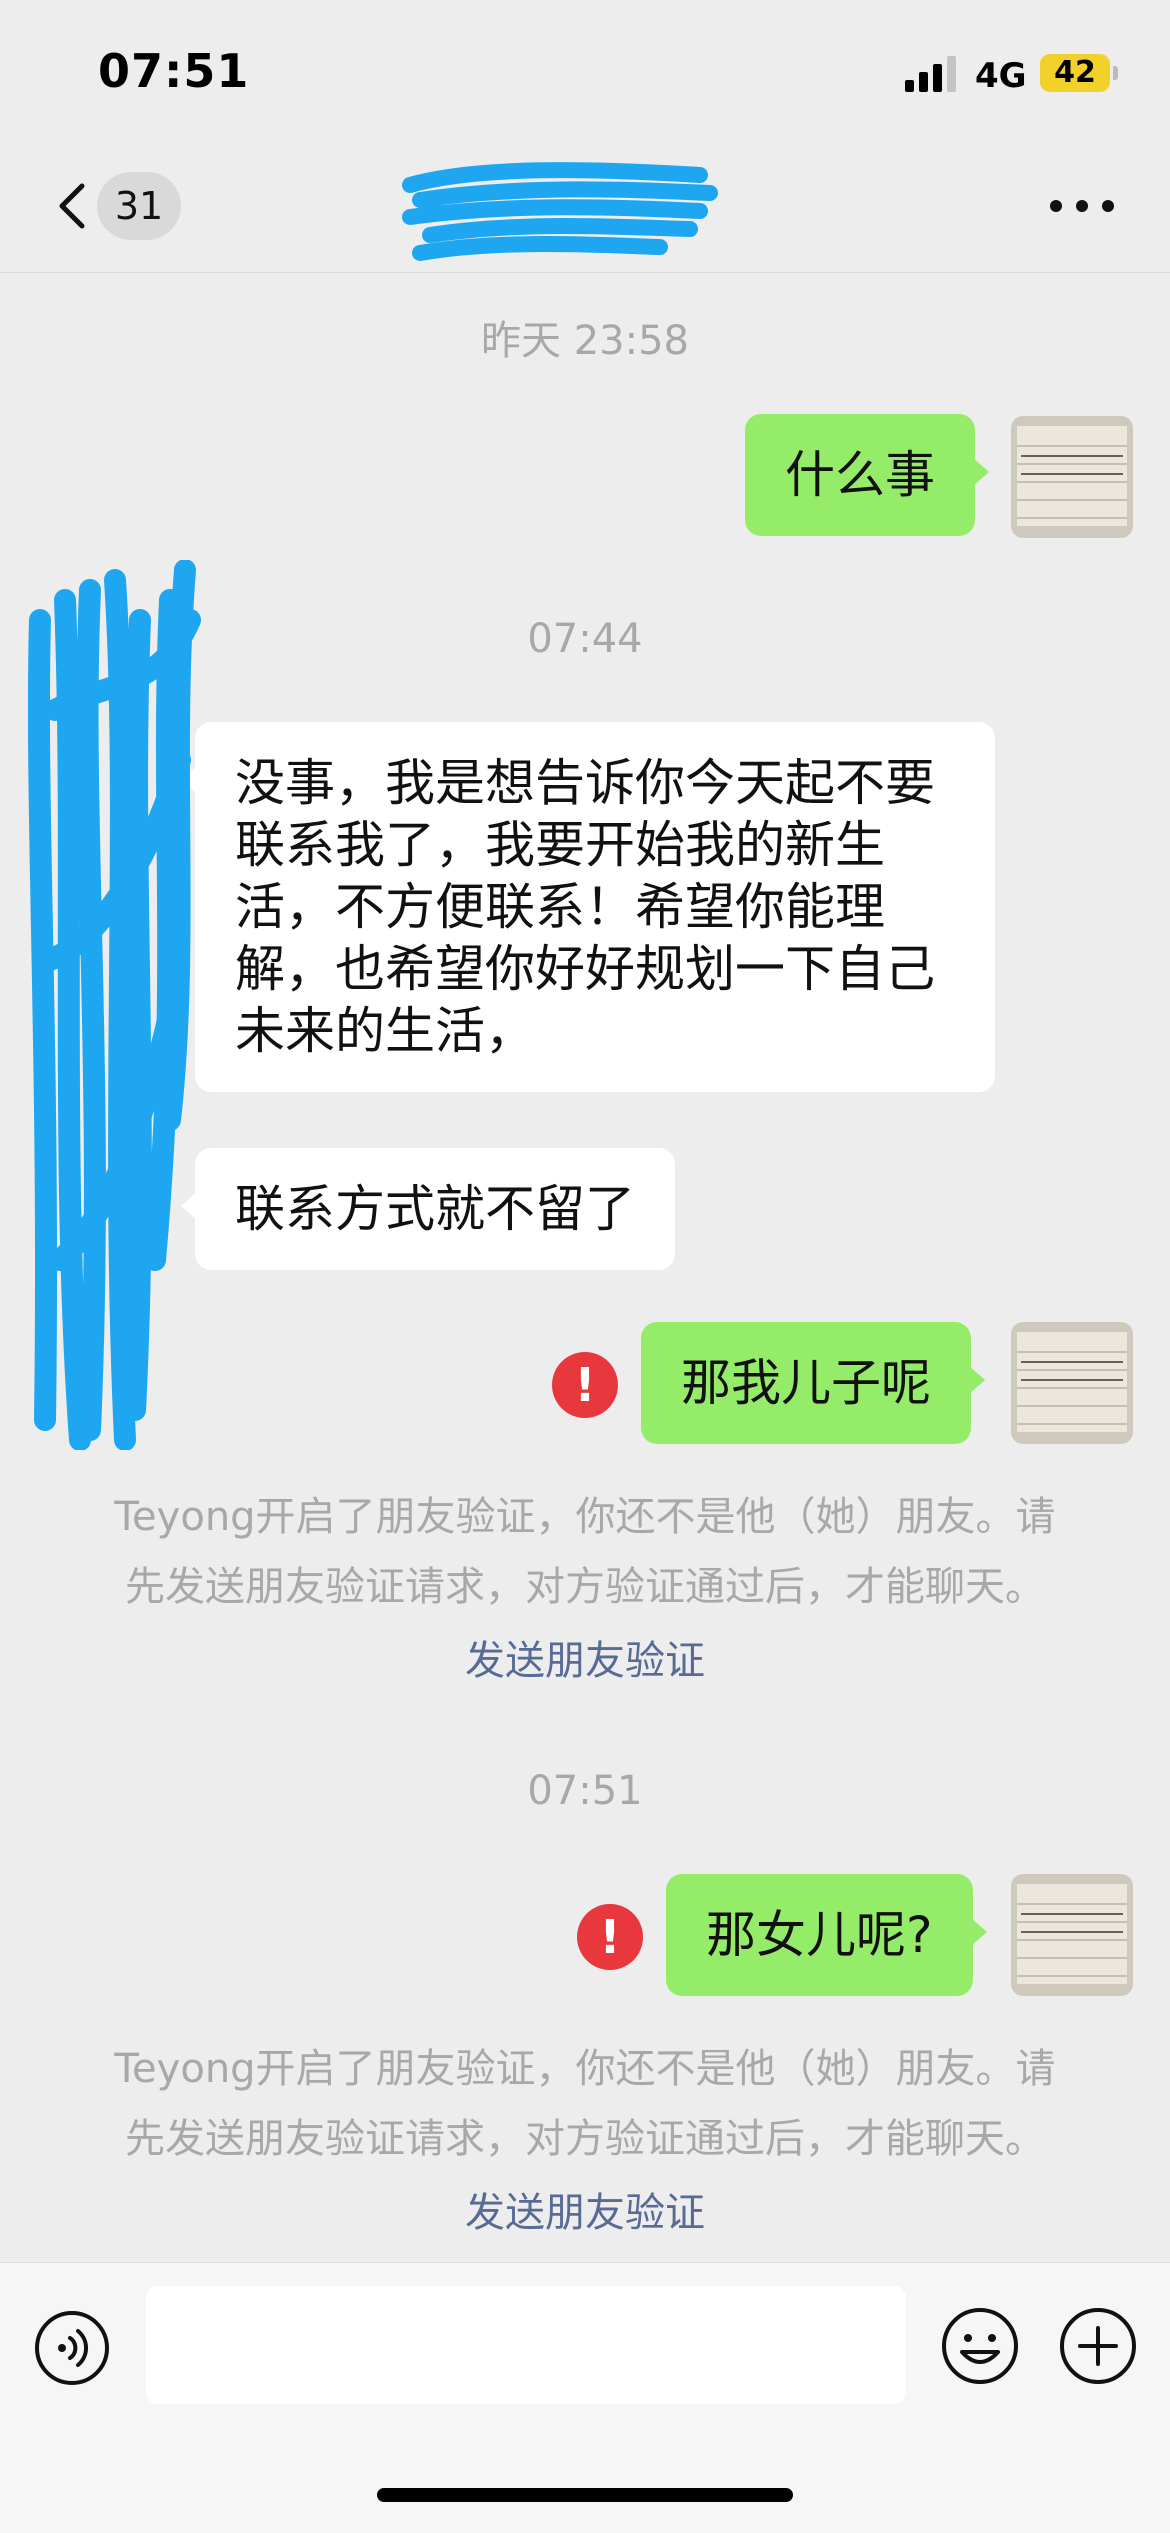 This screenshot has width=1170, height=2533. I want to click on emoji-icon, so click(980, 2346).